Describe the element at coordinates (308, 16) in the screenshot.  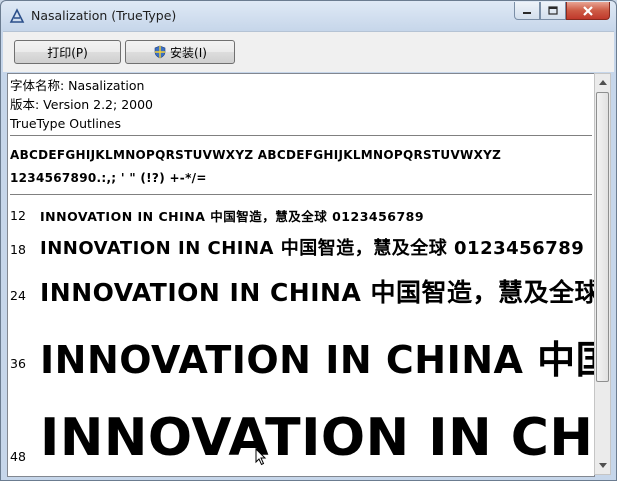
I see `title-bar: Nasalization (TrueType)` at that location.